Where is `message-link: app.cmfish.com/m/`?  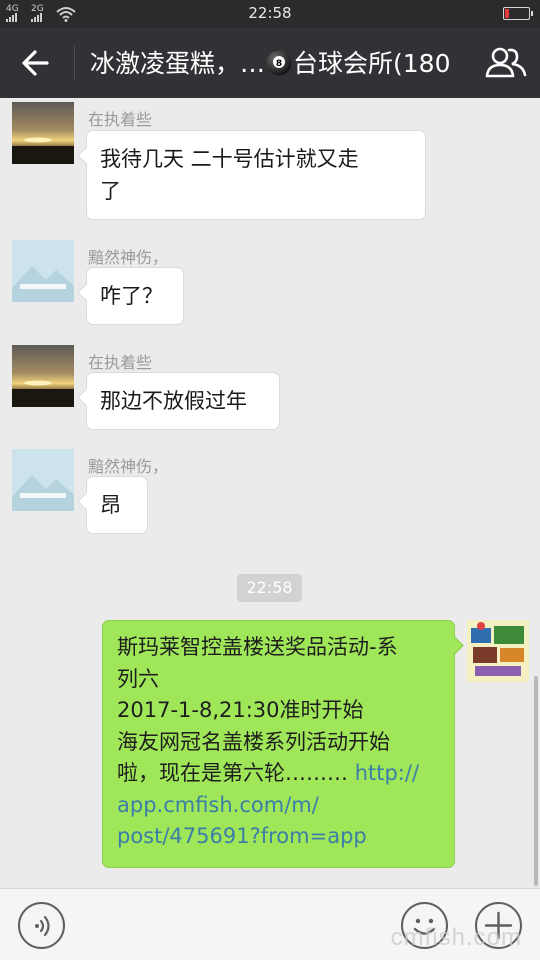 message-link: app.cmfish.com/m/ is located at coordinates (279, 806).